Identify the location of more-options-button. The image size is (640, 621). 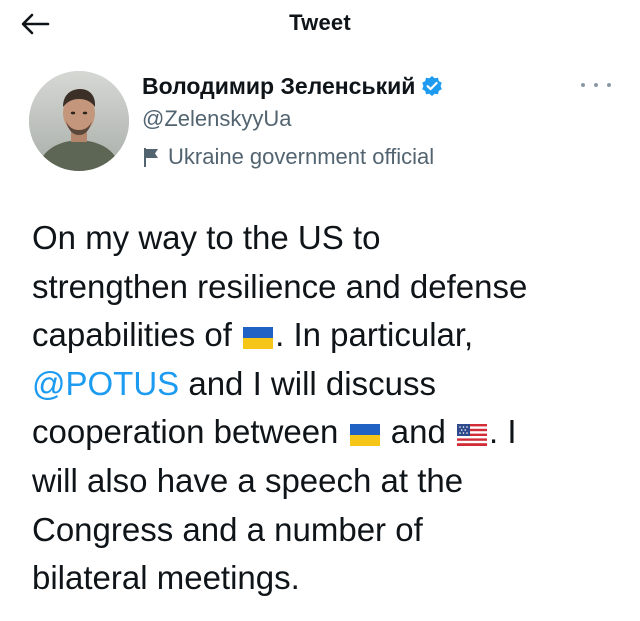
(596, 85).